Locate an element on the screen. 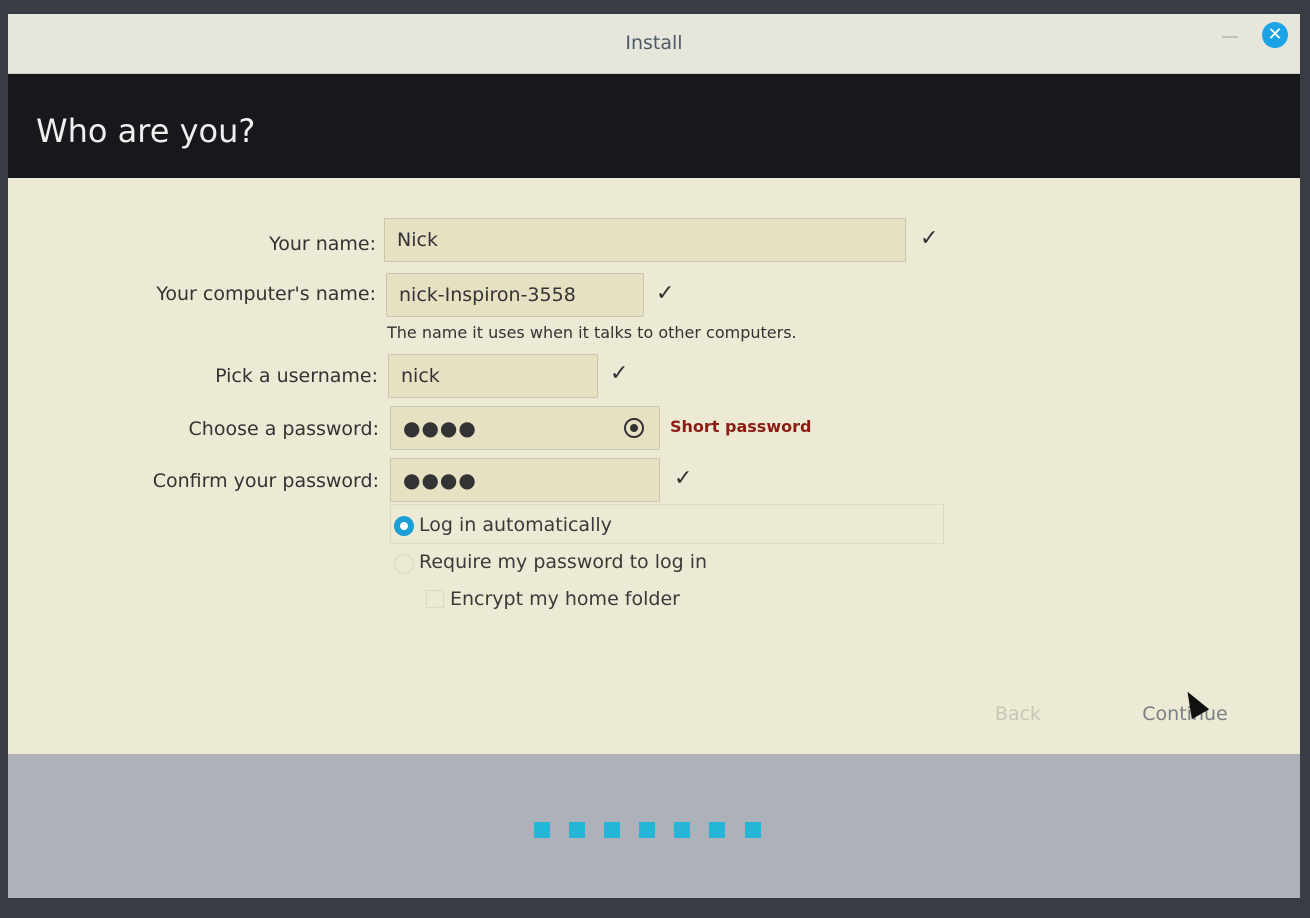 Image resolution: width=1310 pixels, height=918 pixels. require-password-label: Require my password to log in is located at coordinates (563, 562).